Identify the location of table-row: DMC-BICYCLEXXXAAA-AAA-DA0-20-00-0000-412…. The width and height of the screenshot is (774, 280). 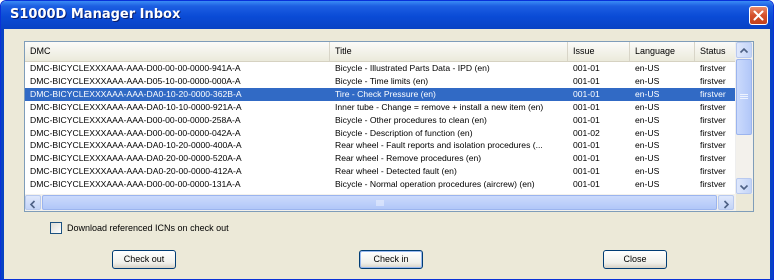
(381, 171).